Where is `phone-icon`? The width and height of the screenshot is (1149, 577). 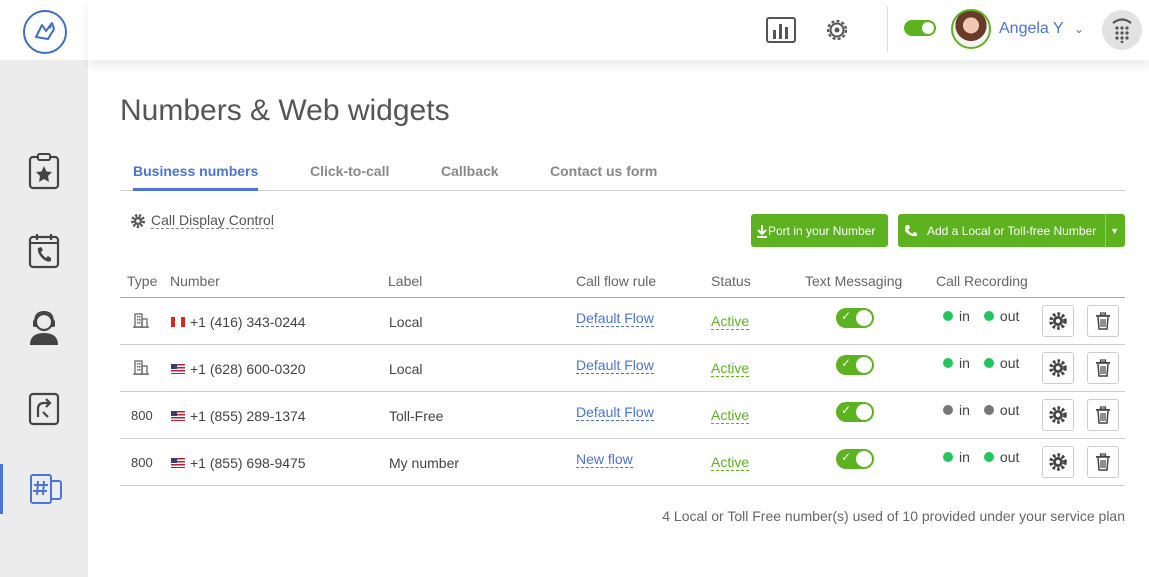
phone-icon is located at coordinates (911, 230).